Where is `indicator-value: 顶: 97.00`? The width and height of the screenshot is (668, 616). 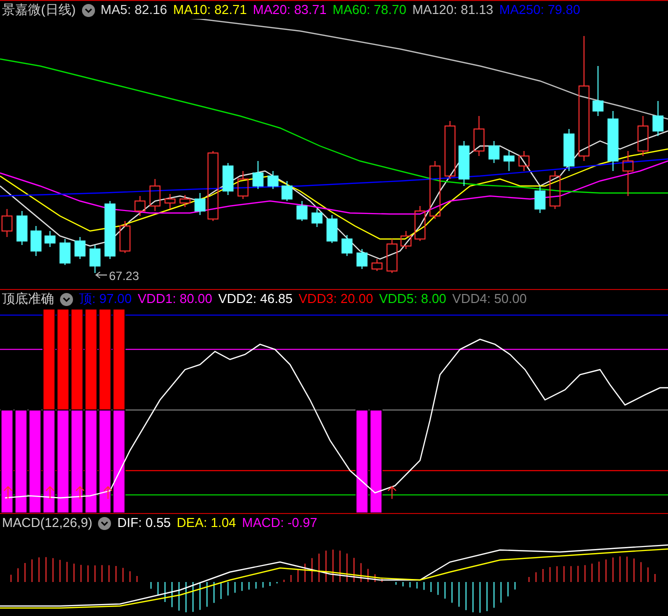
indicator-value: 顶: 97.00 is located at coordinates (105, 299).